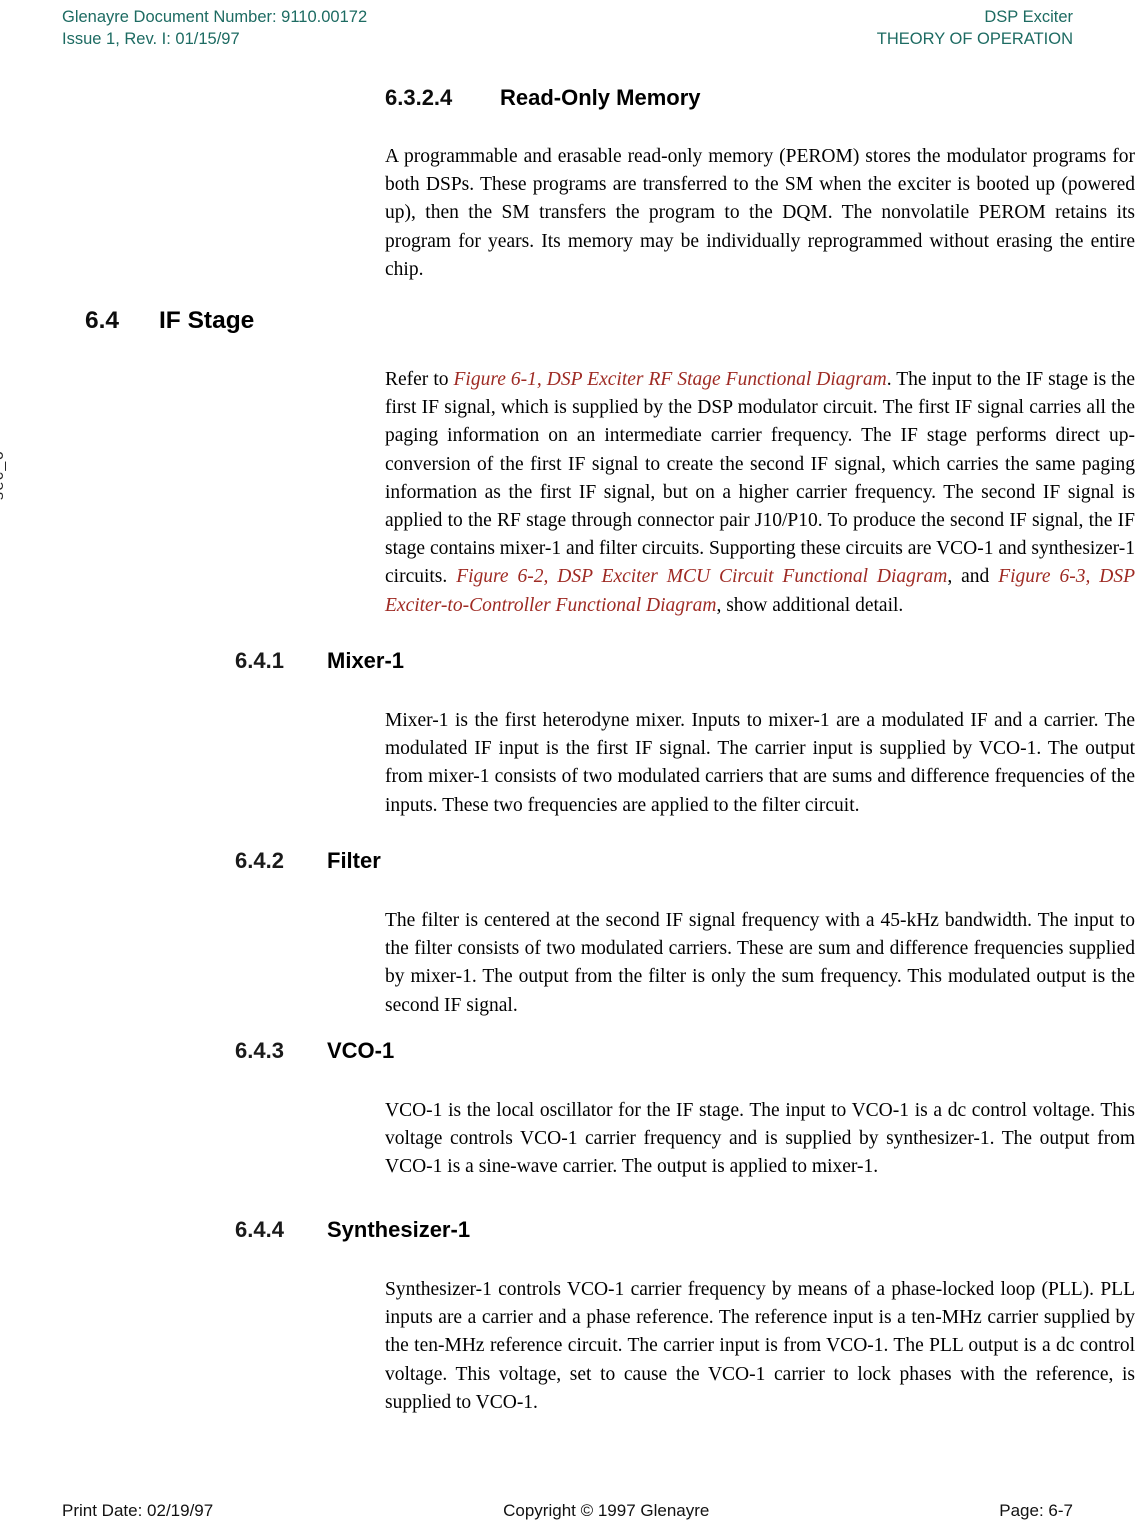  Describe the element at coordinates (259, 860) in the screenshot. I see `heading-6-4-2-number: 6.4.2` at that location.